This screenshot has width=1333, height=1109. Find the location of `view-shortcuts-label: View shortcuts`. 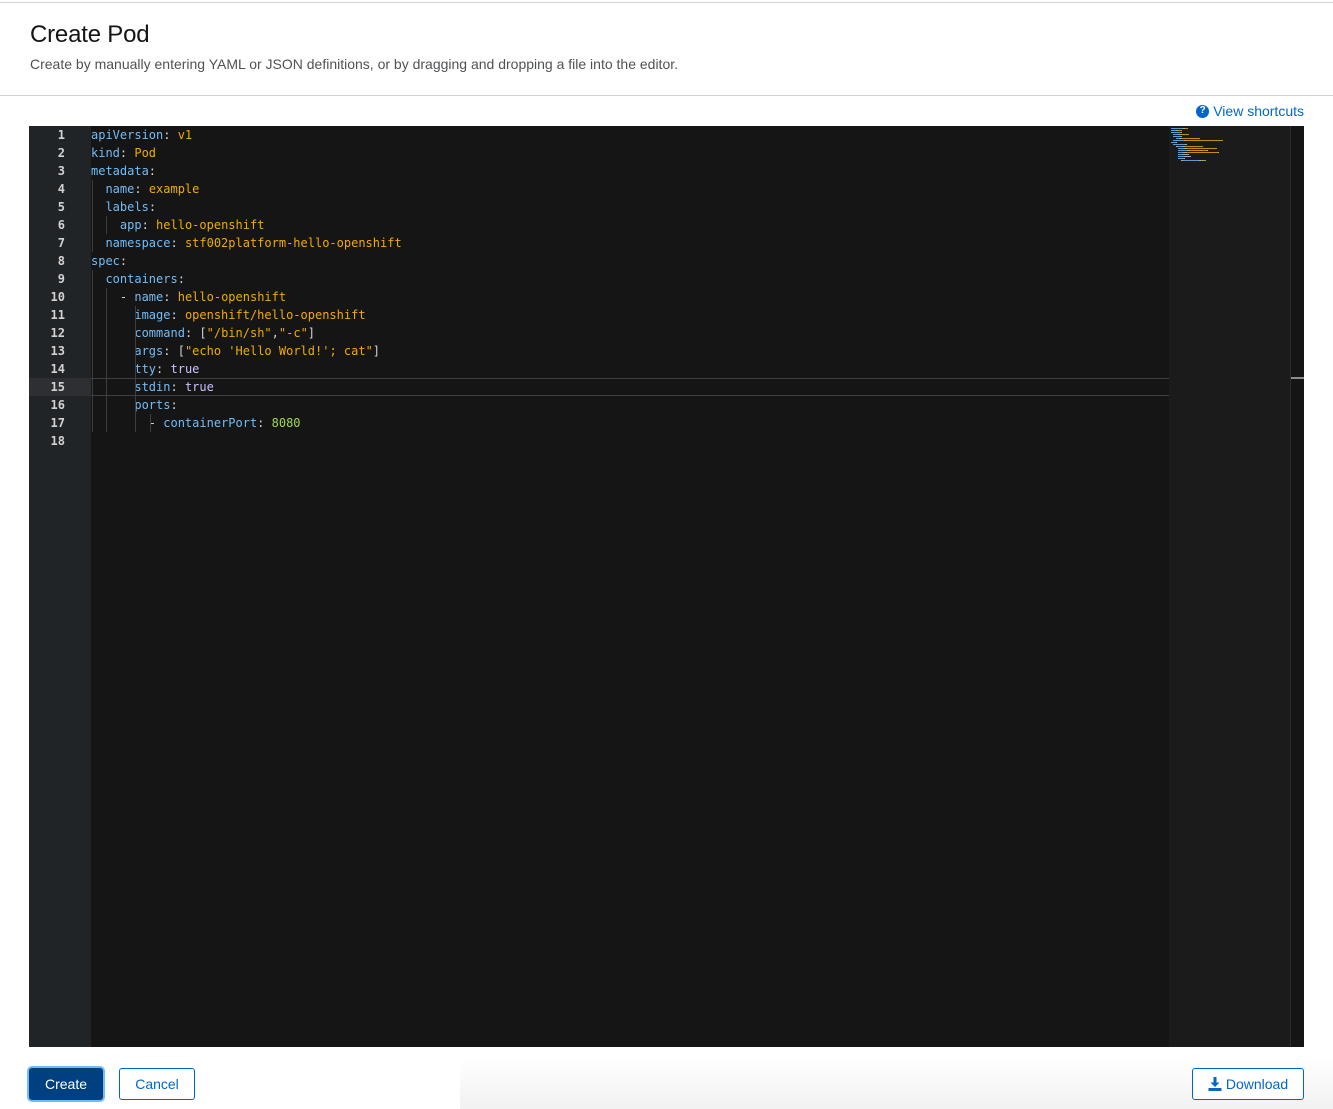

view-shortcuts-label: View shortcuts is located at coordinates (1258, 111).